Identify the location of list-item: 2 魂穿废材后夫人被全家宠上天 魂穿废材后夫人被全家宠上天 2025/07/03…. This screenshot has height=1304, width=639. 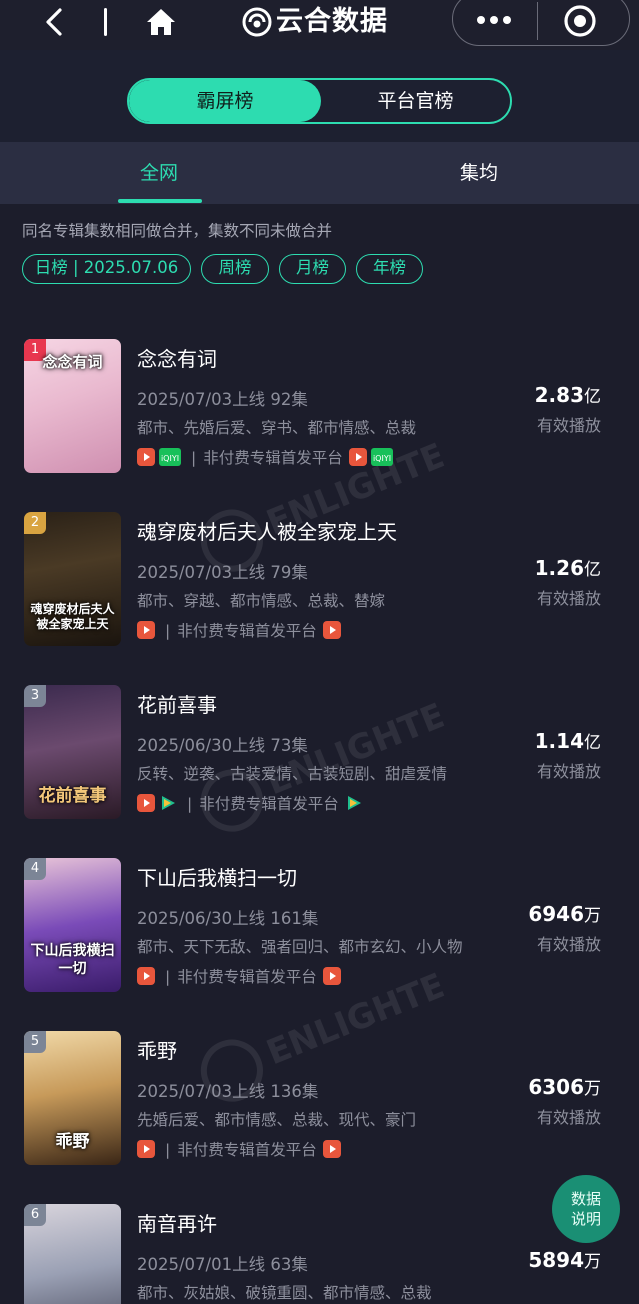
(319, 578).